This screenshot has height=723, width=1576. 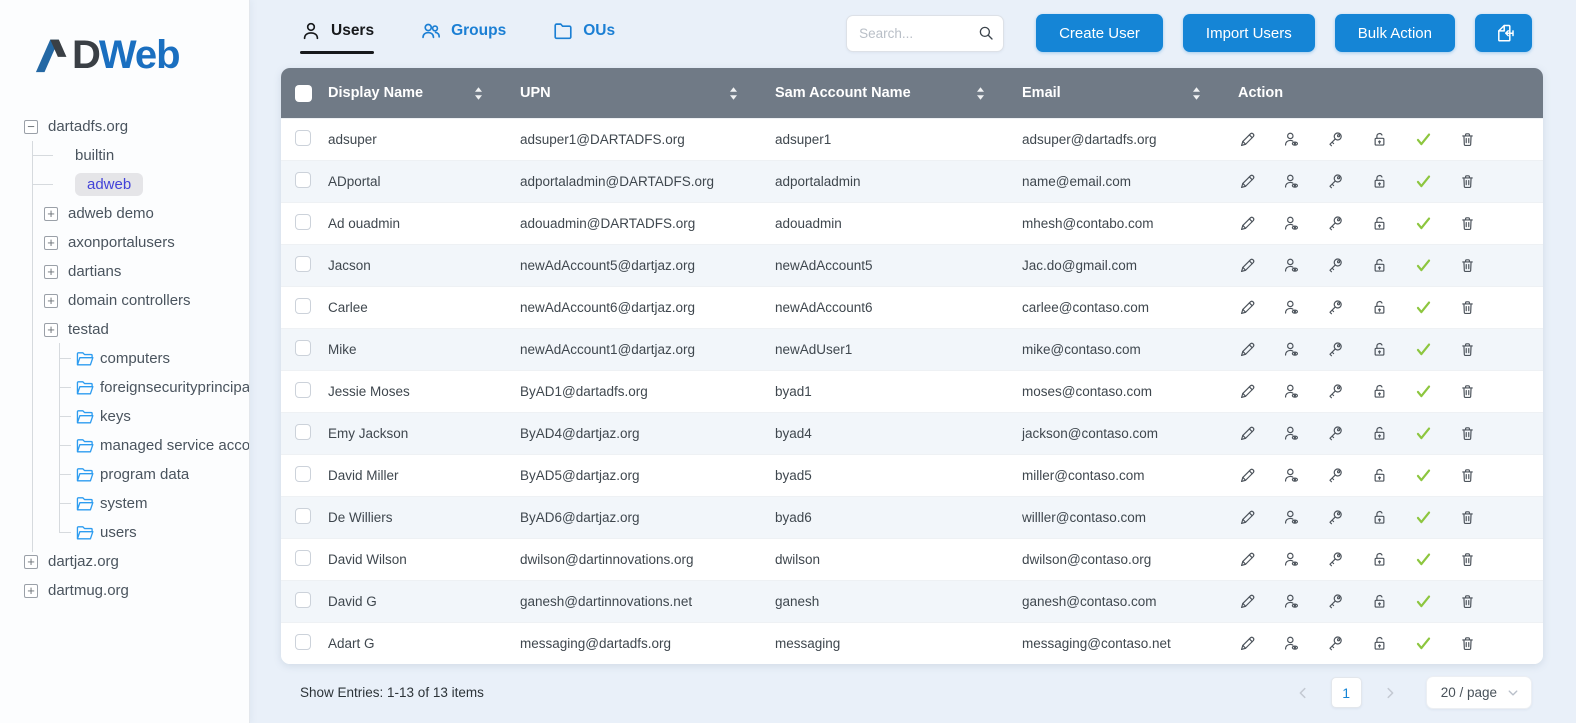 I want to click on export-users-button, so click(x=1503, y=33).